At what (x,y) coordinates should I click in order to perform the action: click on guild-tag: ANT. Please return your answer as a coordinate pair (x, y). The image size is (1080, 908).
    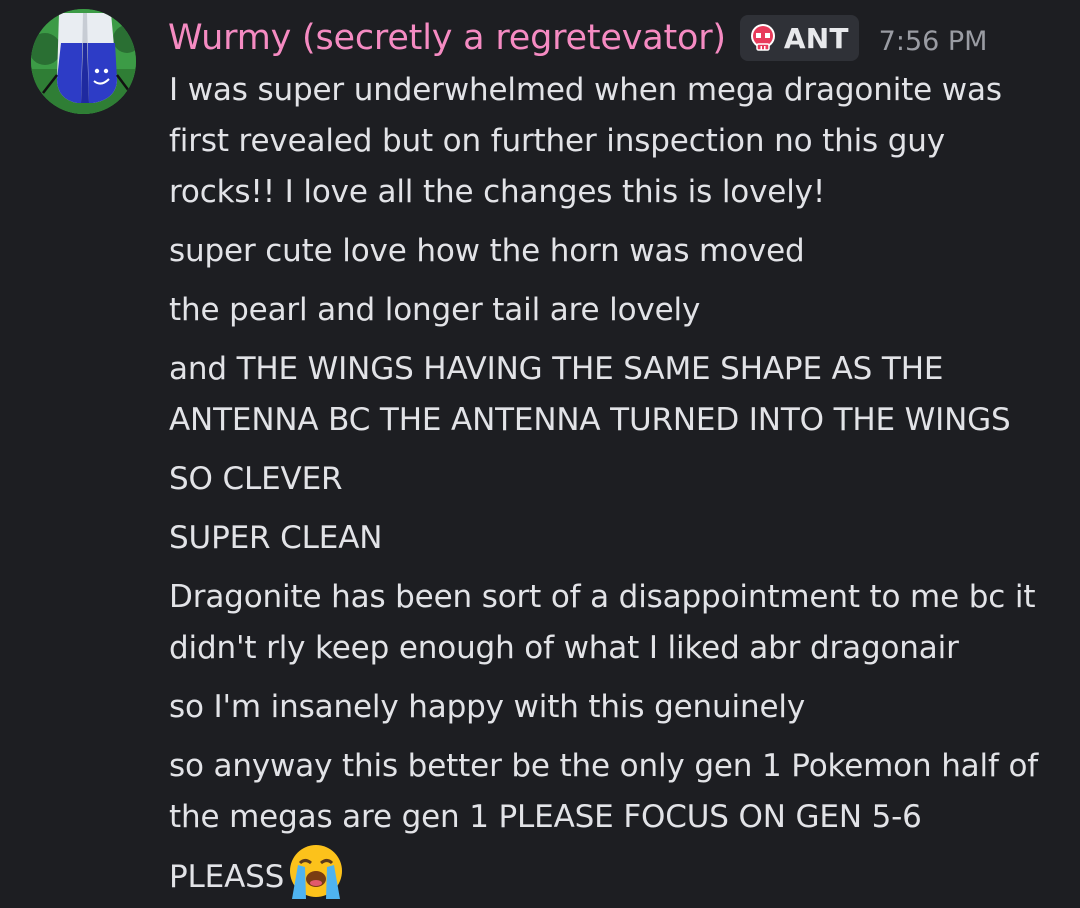
    Looking at the image, I should click on (799, 38).